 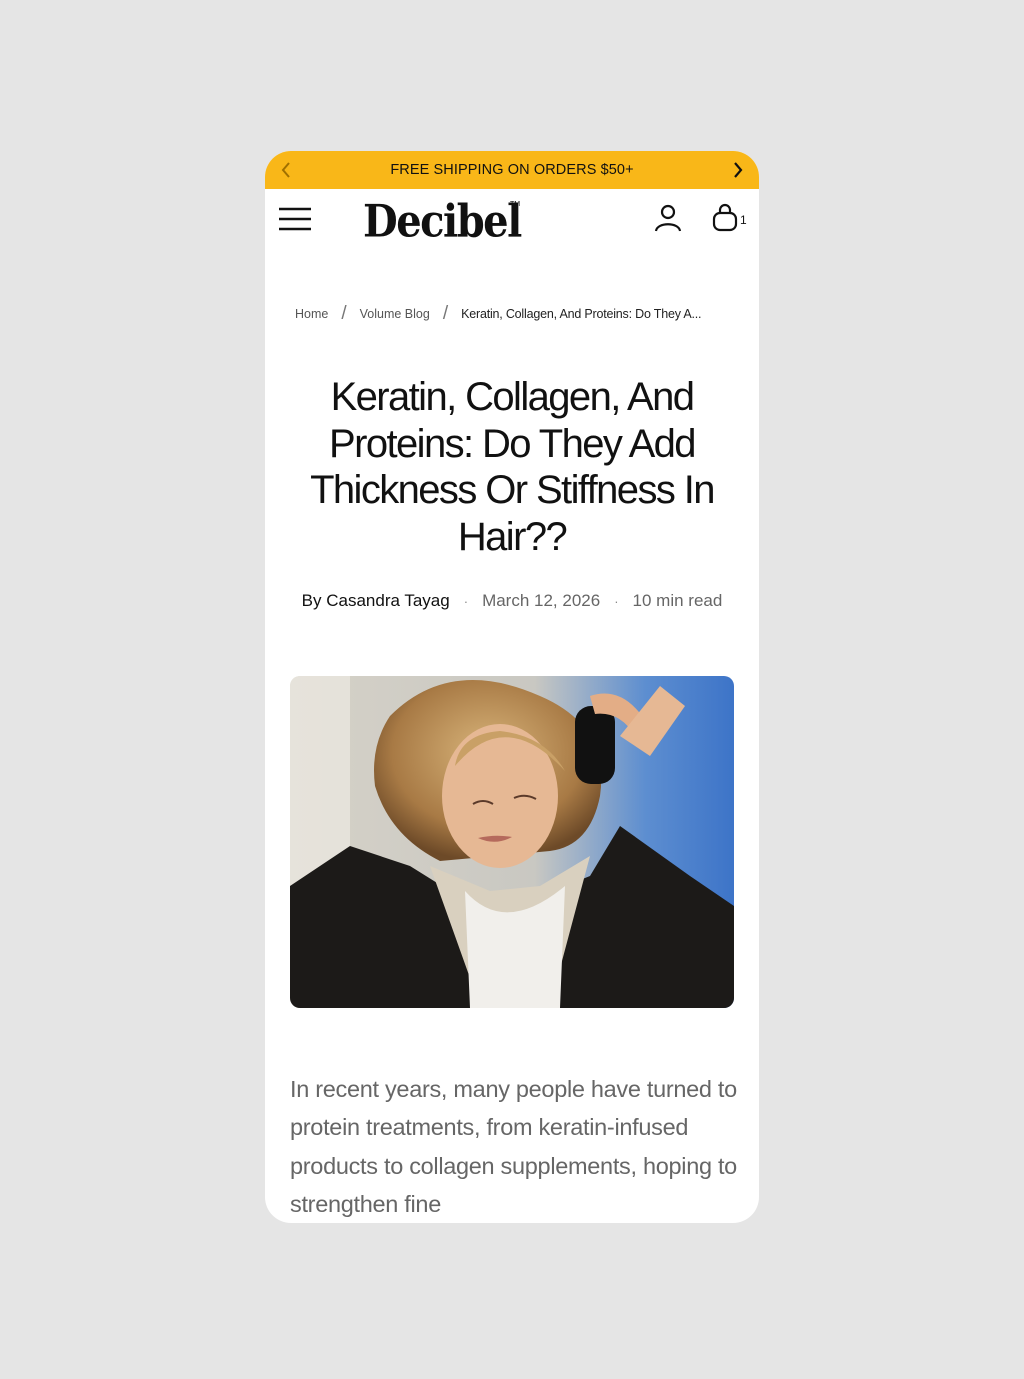 I want to click on promo-bar: FREE SHIPPING ON ORDERS $50+, so click(x=512, y=170).